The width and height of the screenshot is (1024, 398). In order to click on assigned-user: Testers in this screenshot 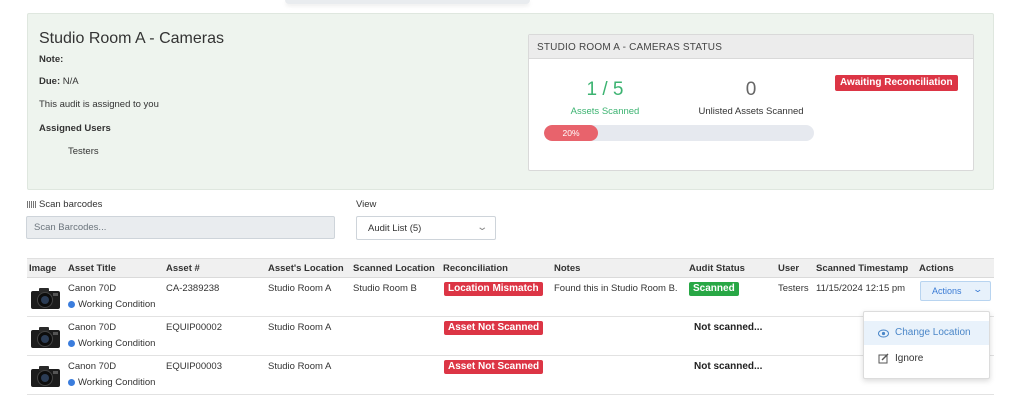, I will do `click(83, 151)`.